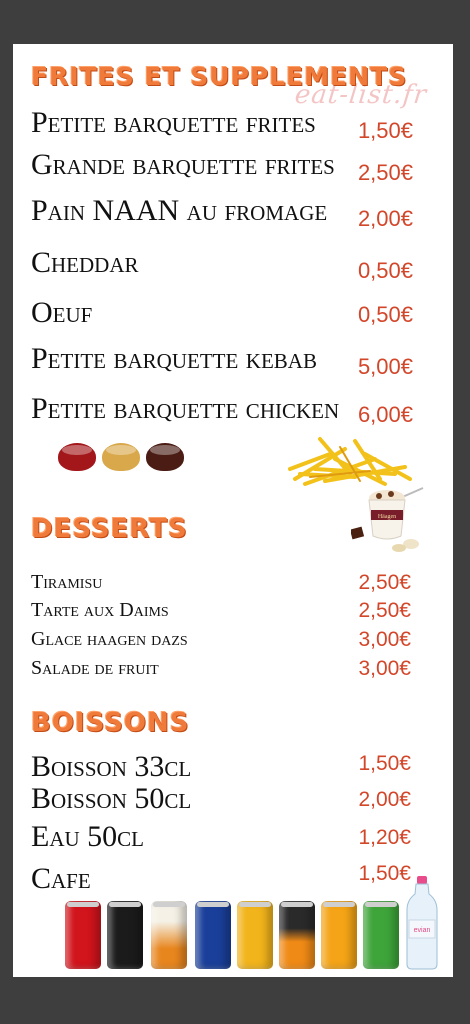  Describe the element at coordinates (219, 76) in the screenshot. I see `section-title-frites: FRITES ET SUPPLEMENTS` at that location.